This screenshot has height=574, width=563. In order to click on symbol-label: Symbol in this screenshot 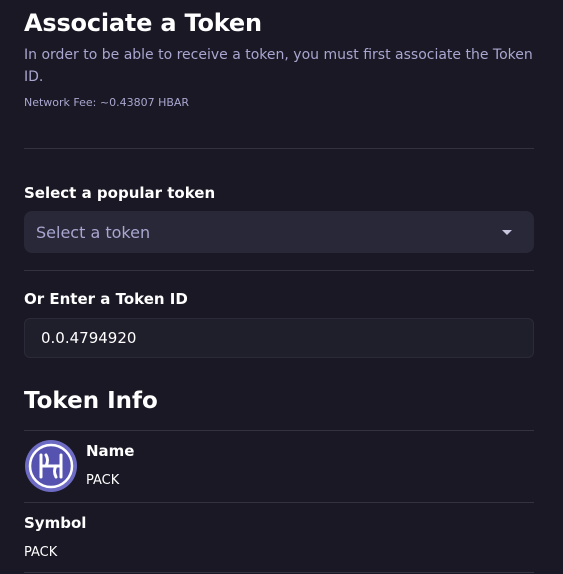, I will do `click(55, 523)`.